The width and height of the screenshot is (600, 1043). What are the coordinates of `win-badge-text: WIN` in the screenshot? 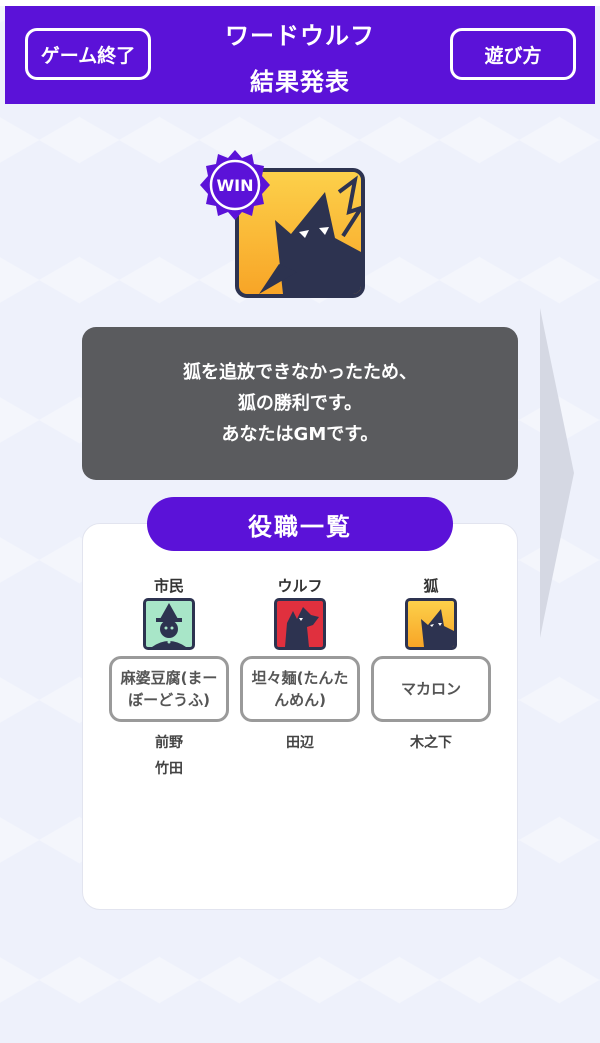 It's located at (235, 185).